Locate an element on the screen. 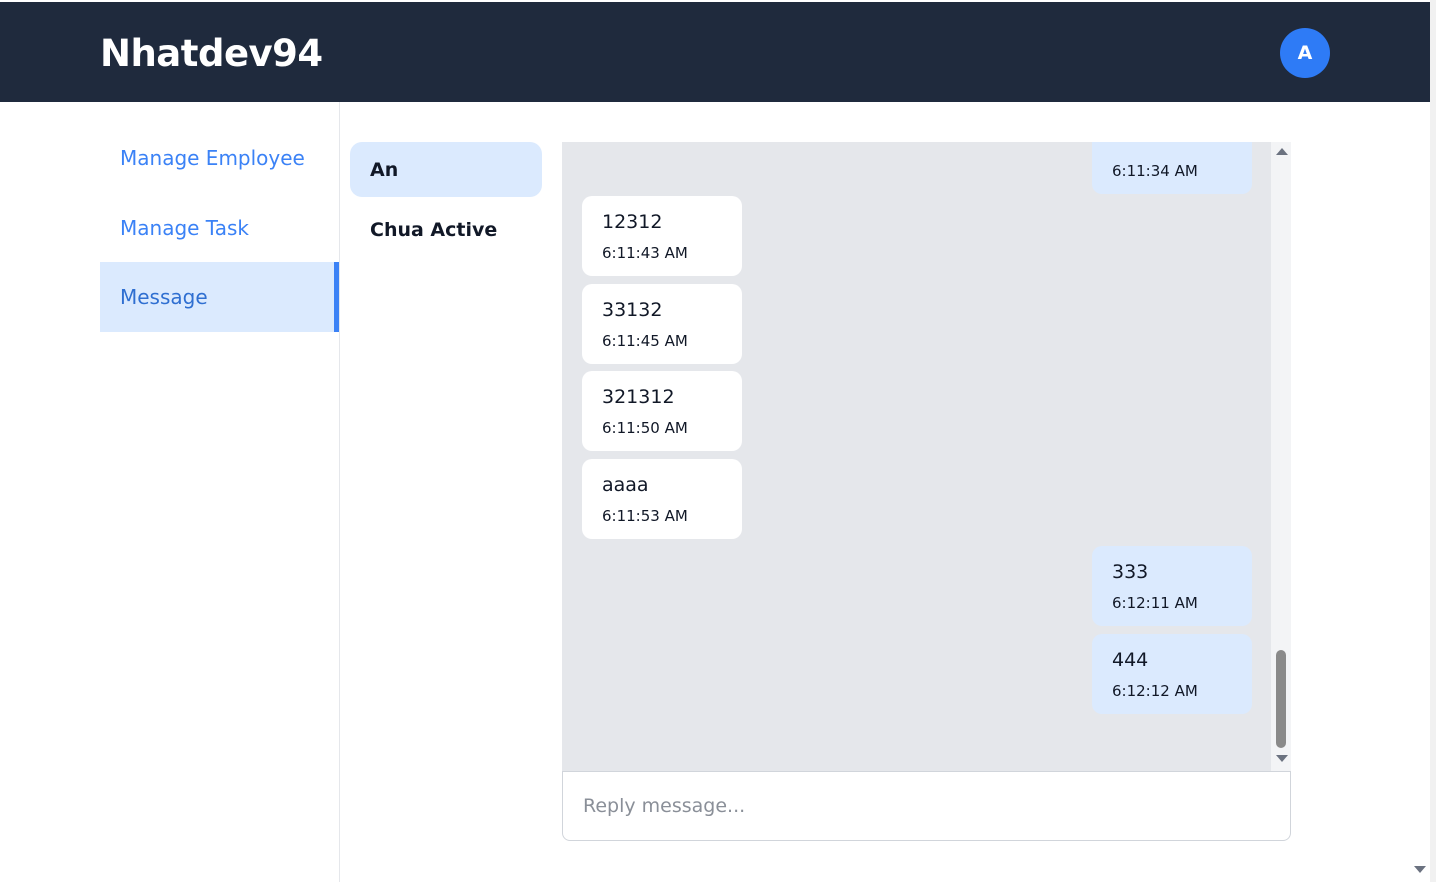  message-bubble-outgoing: 6:11:34 AM is located at coordinates (1172, 168).